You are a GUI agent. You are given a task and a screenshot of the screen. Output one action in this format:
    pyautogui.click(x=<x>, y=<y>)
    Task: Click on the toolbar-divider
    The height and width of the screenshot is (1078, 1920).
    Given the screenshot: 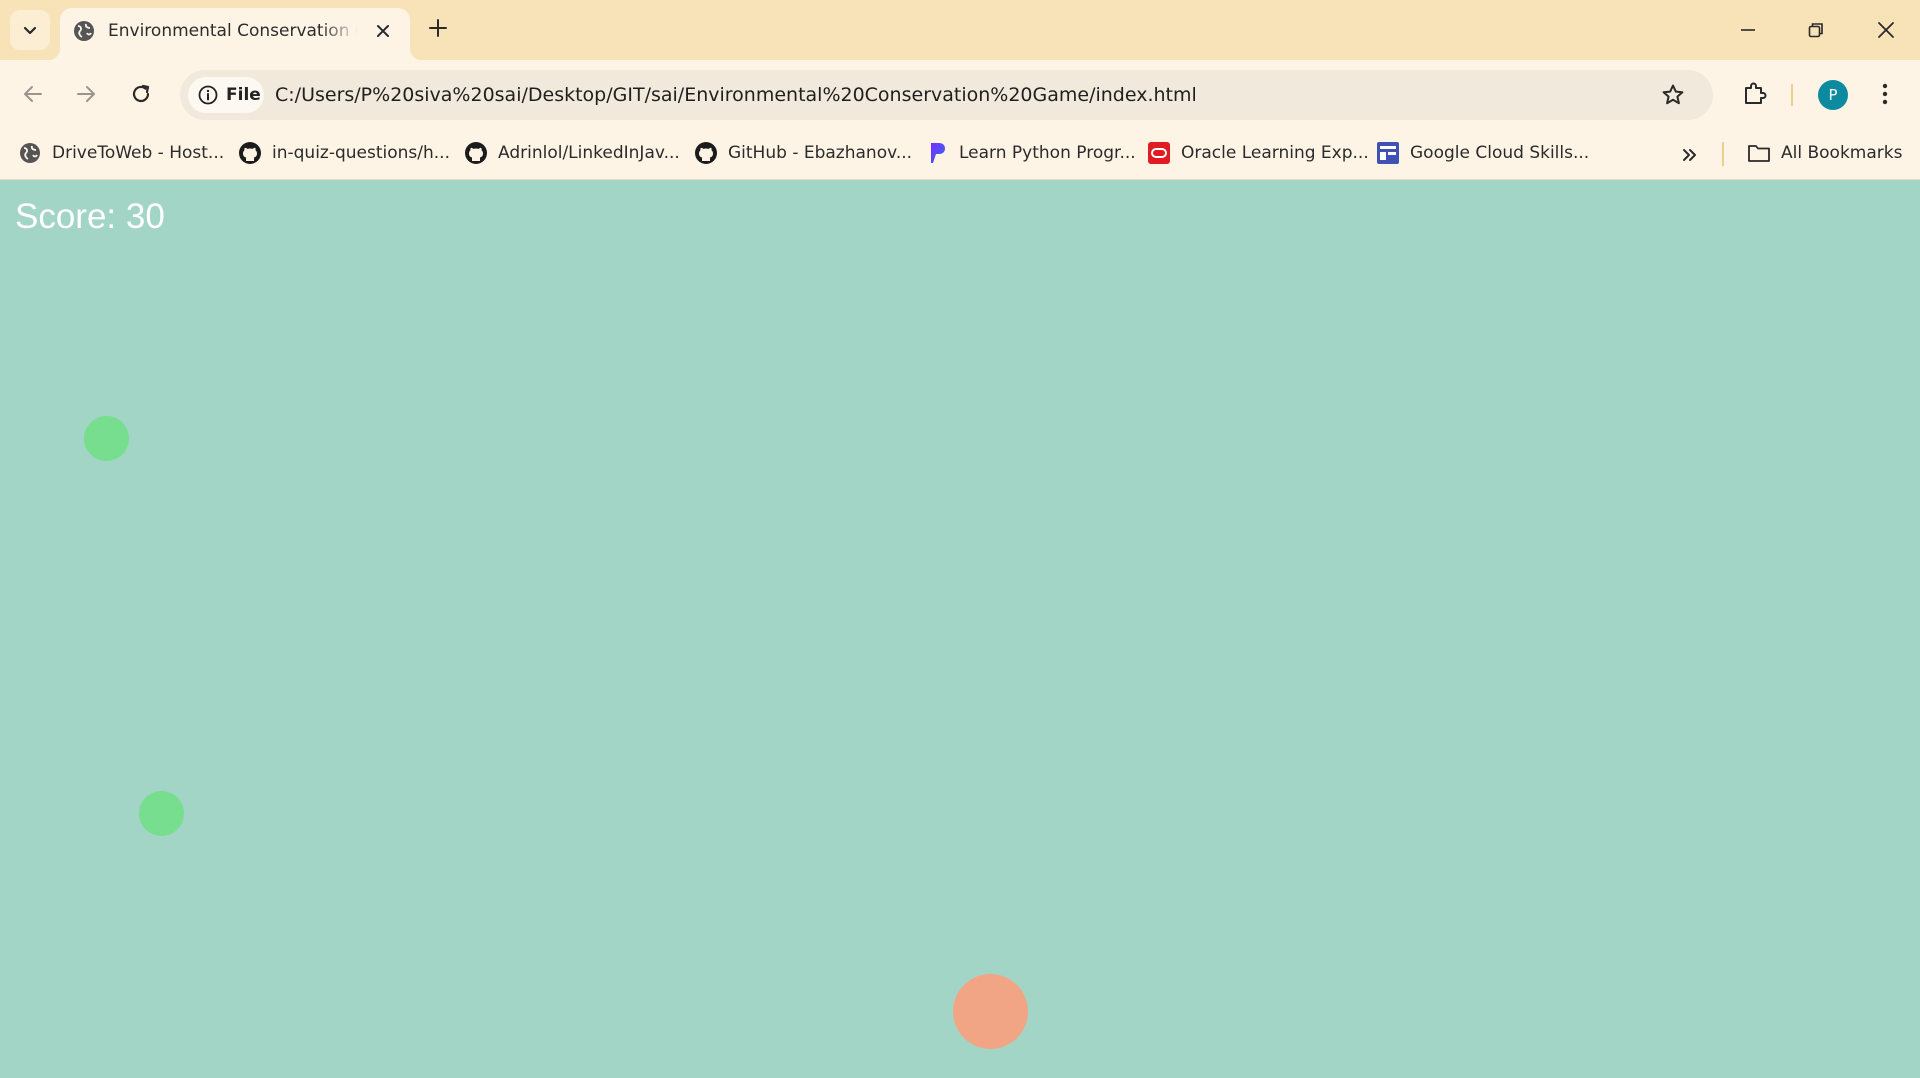 What is the action you would take?
    pyautogui.click(x=1792, y=95)
    